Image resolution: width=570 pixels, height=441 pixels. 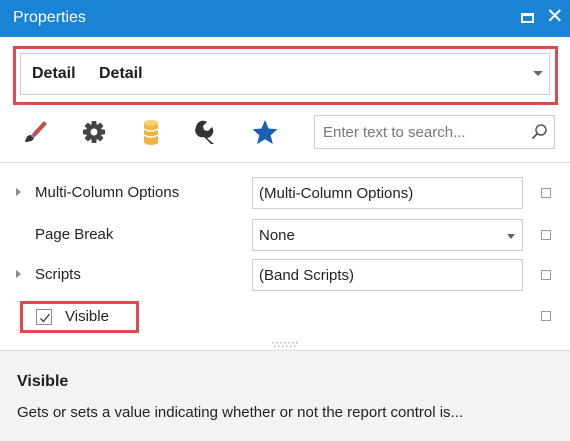 I want to click on tab-appearance, so click(x=35, y=132).